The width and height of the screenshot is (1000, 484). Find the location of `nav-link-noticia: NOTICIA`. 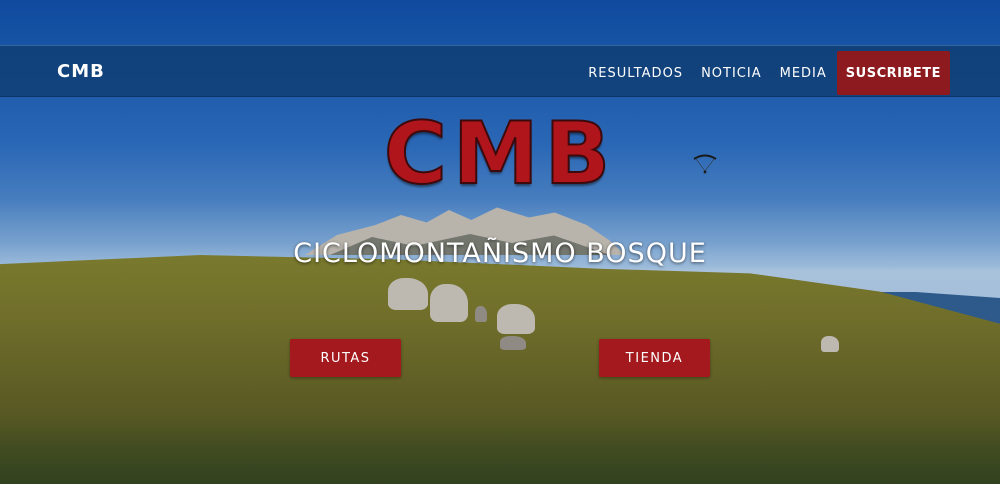

nav-link-noticia: NOTICIA is located at coordinates (731, 73).